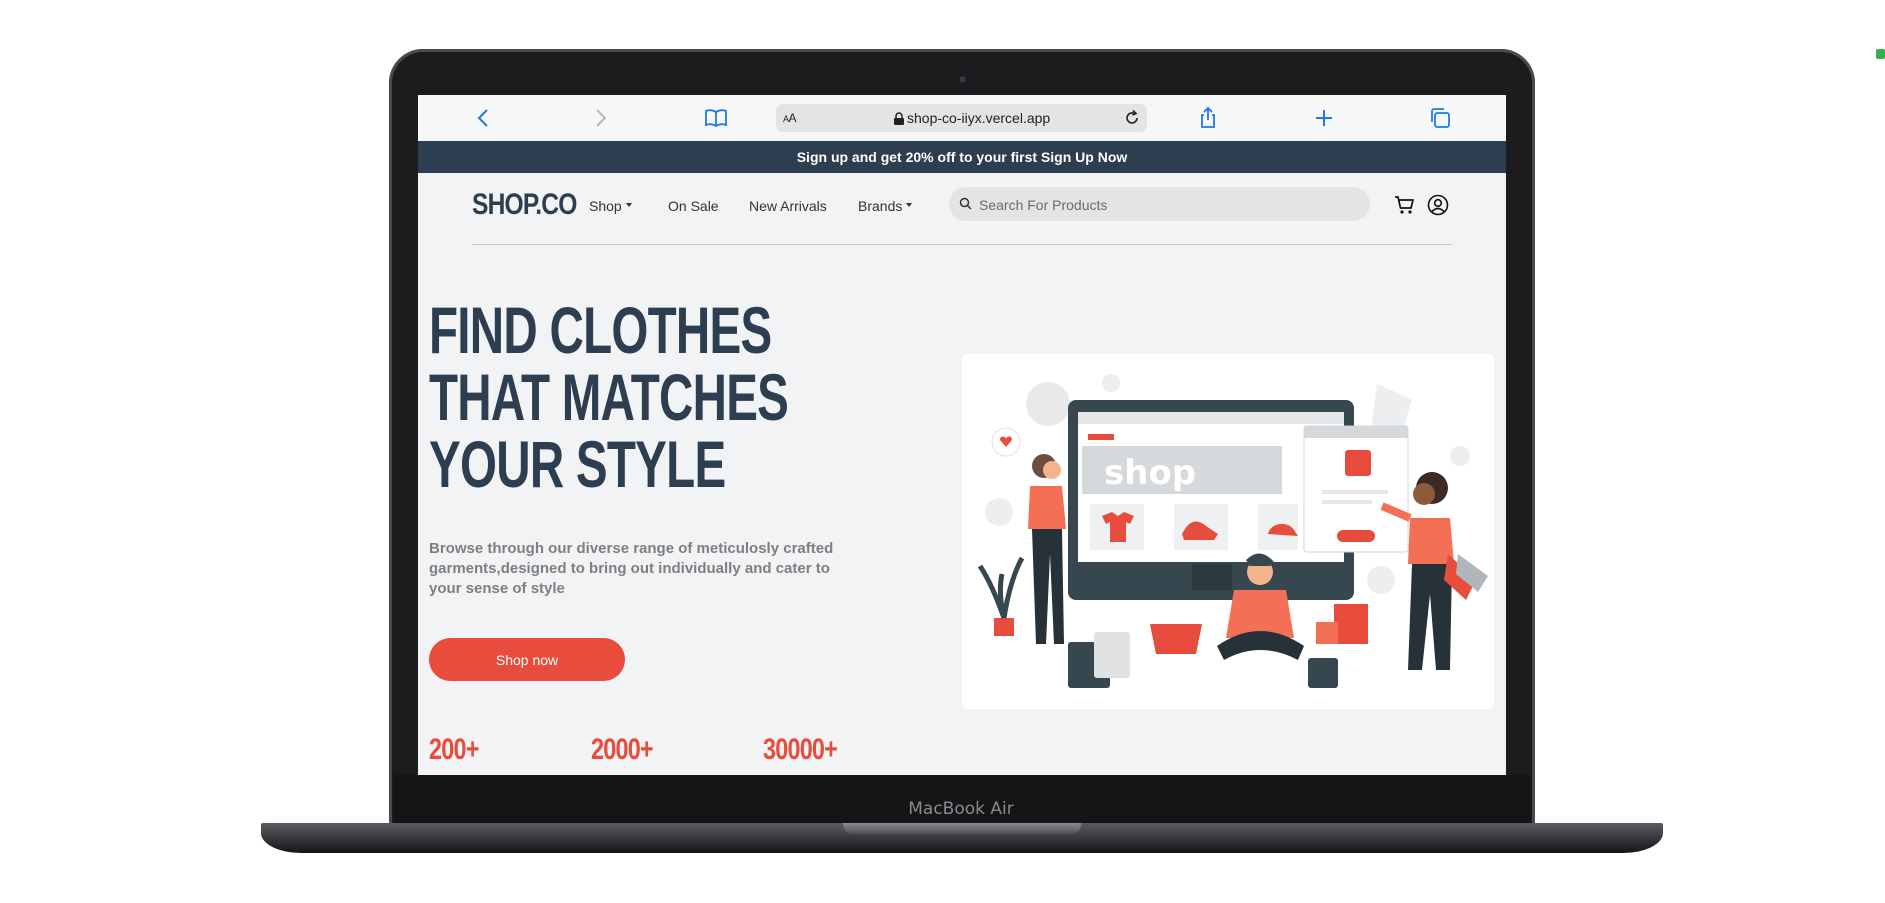 The height and width of the screenshot is (903, 1885). Describe the element at coordinates (962, 79) in the screenshot. I see `camera-icon` at that location.